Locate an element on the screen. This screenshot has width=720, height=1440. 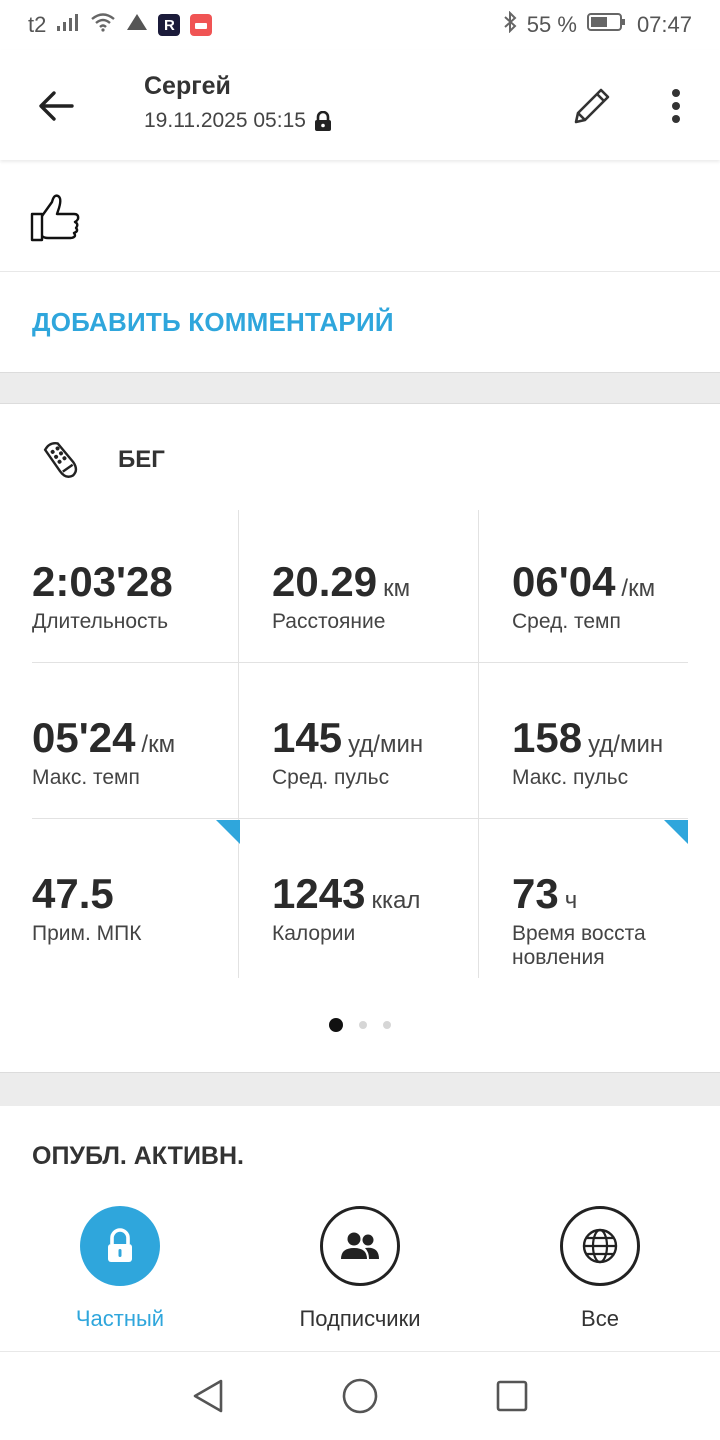
visibility-followers-option: Подписчики is located at coordinates (360, 1269).